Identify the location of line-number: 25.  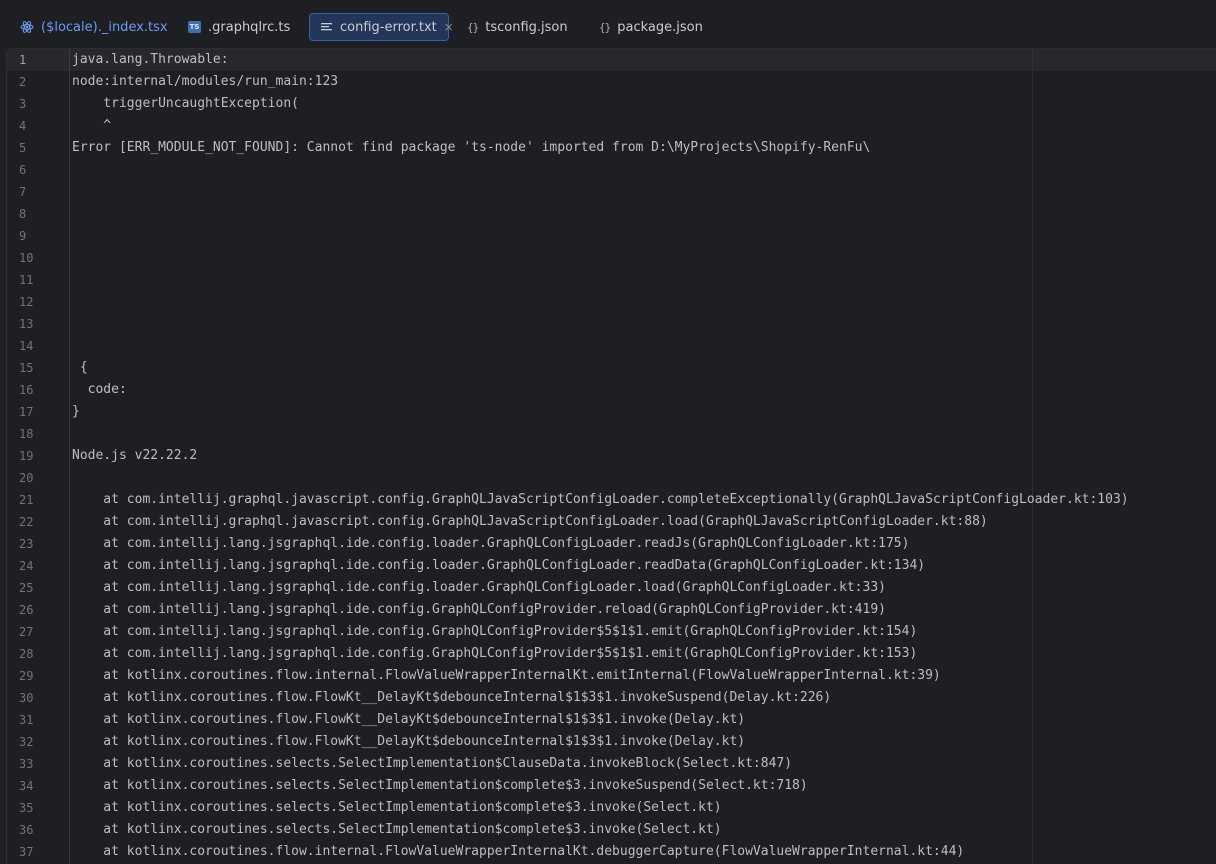
(26, 588).